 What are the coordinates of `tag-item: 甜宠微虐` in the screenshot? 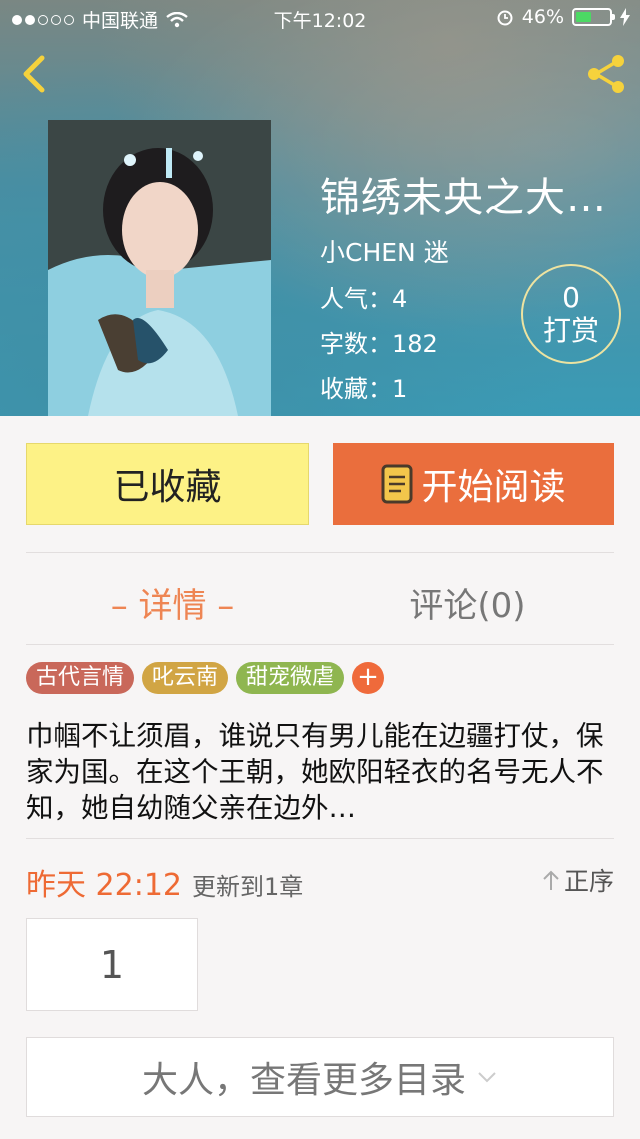 It's located at (290, 678).